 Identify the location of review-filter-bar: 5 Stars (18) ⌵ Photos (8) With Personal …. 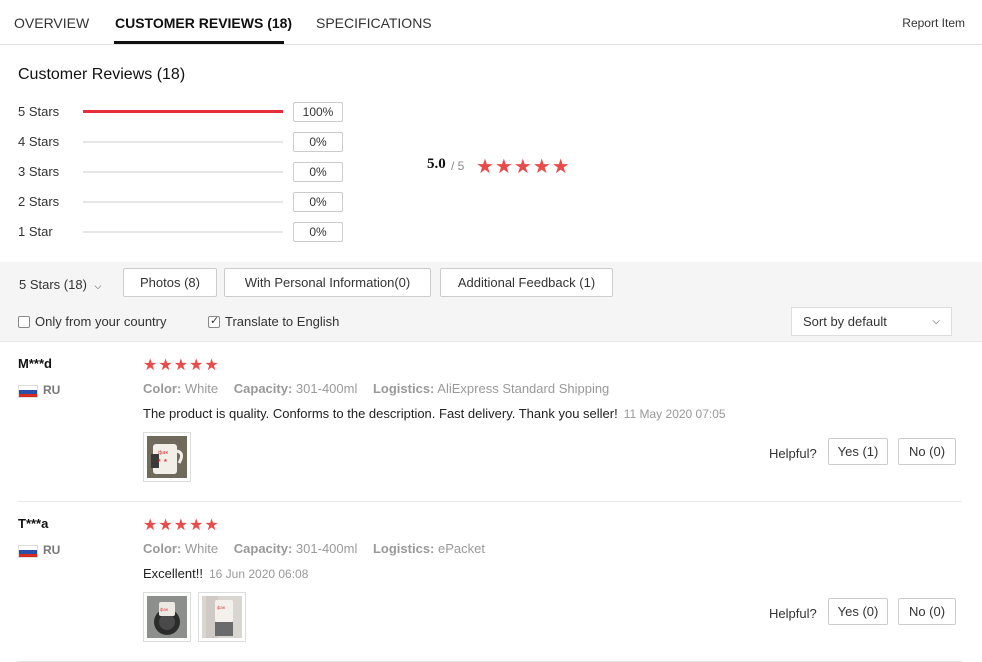
(491, 302).